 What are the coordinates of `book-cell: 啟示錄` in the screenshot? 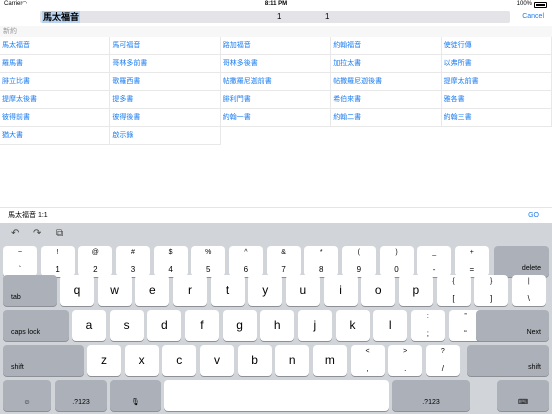 It's located at (165, 136).